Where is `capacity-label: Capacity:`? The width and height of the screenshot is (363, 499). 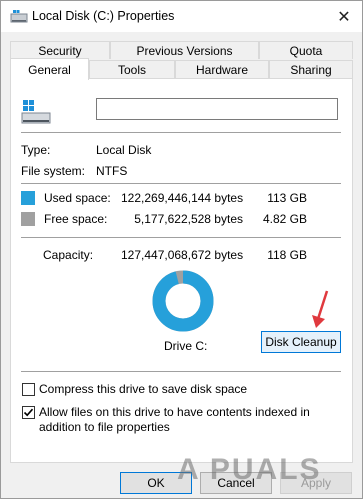
capacity-label: Capacity: is located at coordinates (68, 255).